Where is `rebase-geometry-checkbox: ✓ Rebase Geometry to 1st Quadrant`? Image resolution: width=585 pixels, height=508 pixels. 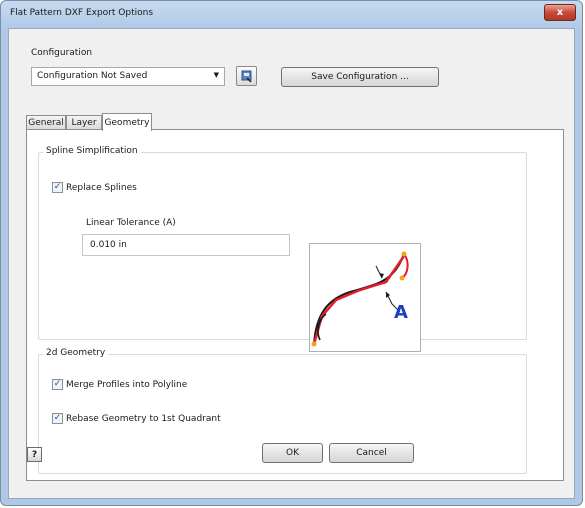 rebase-geometry-checkbox: ✓ Rebase Geometry to 1st Quadrant is located at coordinates (136, 418).